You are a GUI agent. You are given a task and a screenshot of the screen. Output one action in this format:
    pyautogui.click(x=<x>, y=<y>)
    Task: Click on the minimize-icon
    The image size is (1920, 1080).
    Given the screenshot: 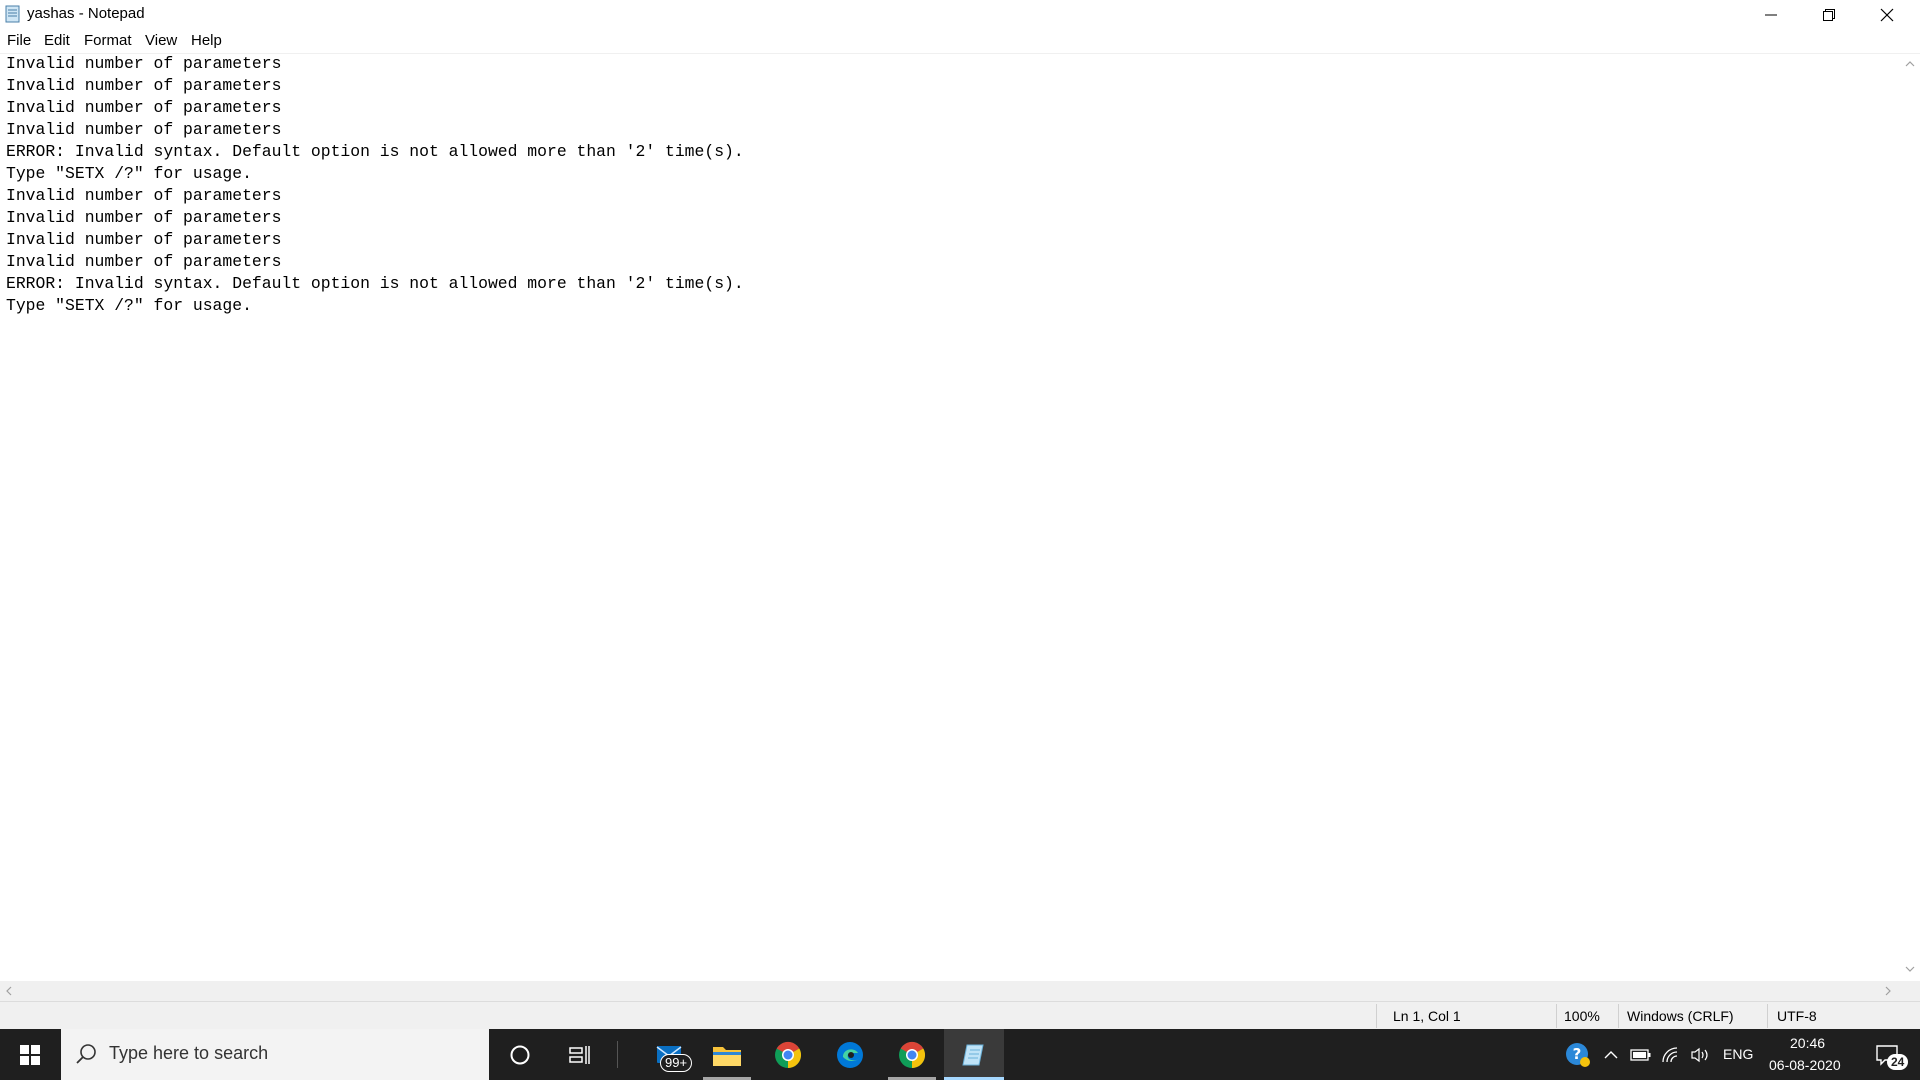 What is the action you would take?
    pyautogui.click(x=1771, y=14)
    